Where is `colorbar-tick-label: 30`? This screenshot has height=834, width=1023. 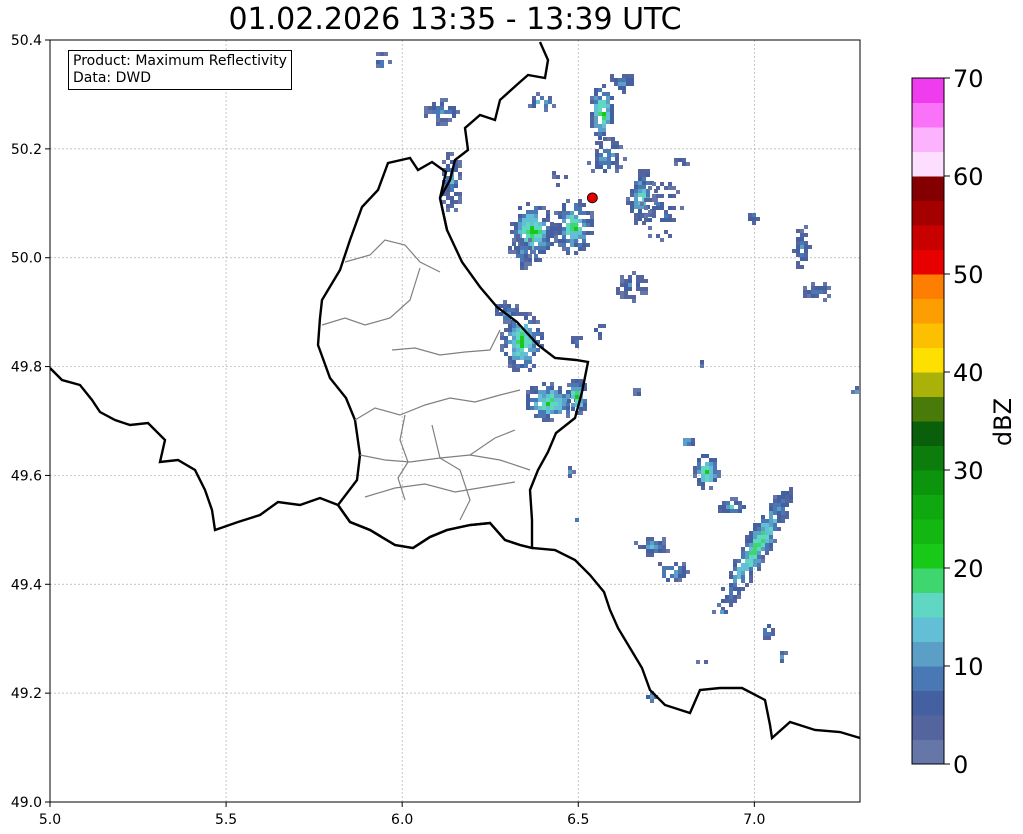 colorbar-tick-label: 30 is located at coordinates (968, 471).